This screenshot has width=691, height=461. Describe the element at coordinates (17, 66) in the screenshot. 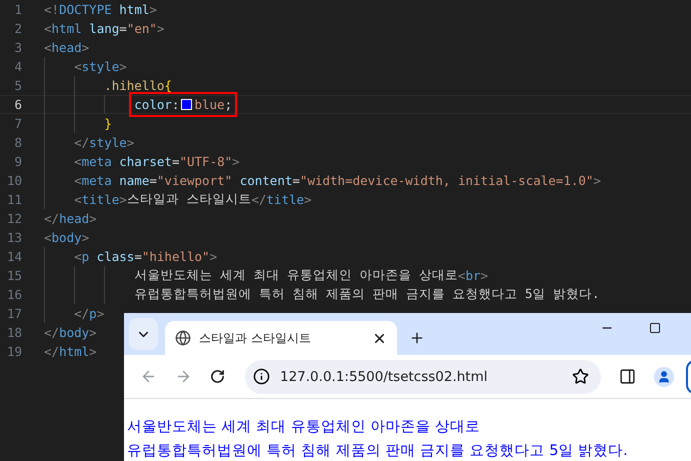

I see `line-number: 4` at that location.